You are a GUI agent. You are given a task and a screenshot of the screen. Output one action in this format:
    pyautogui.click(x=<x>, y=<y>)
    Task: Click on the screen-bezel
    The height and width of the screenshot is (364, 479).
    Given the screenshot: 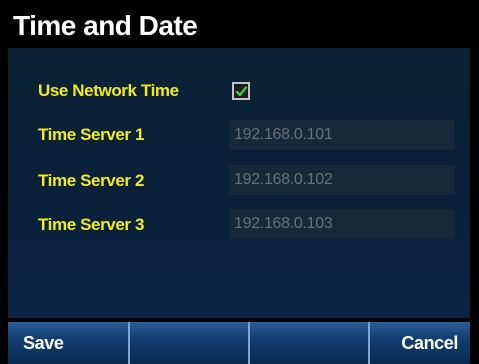 What is the action you would take?
    pyautogui.click(x=474, y=182)
    